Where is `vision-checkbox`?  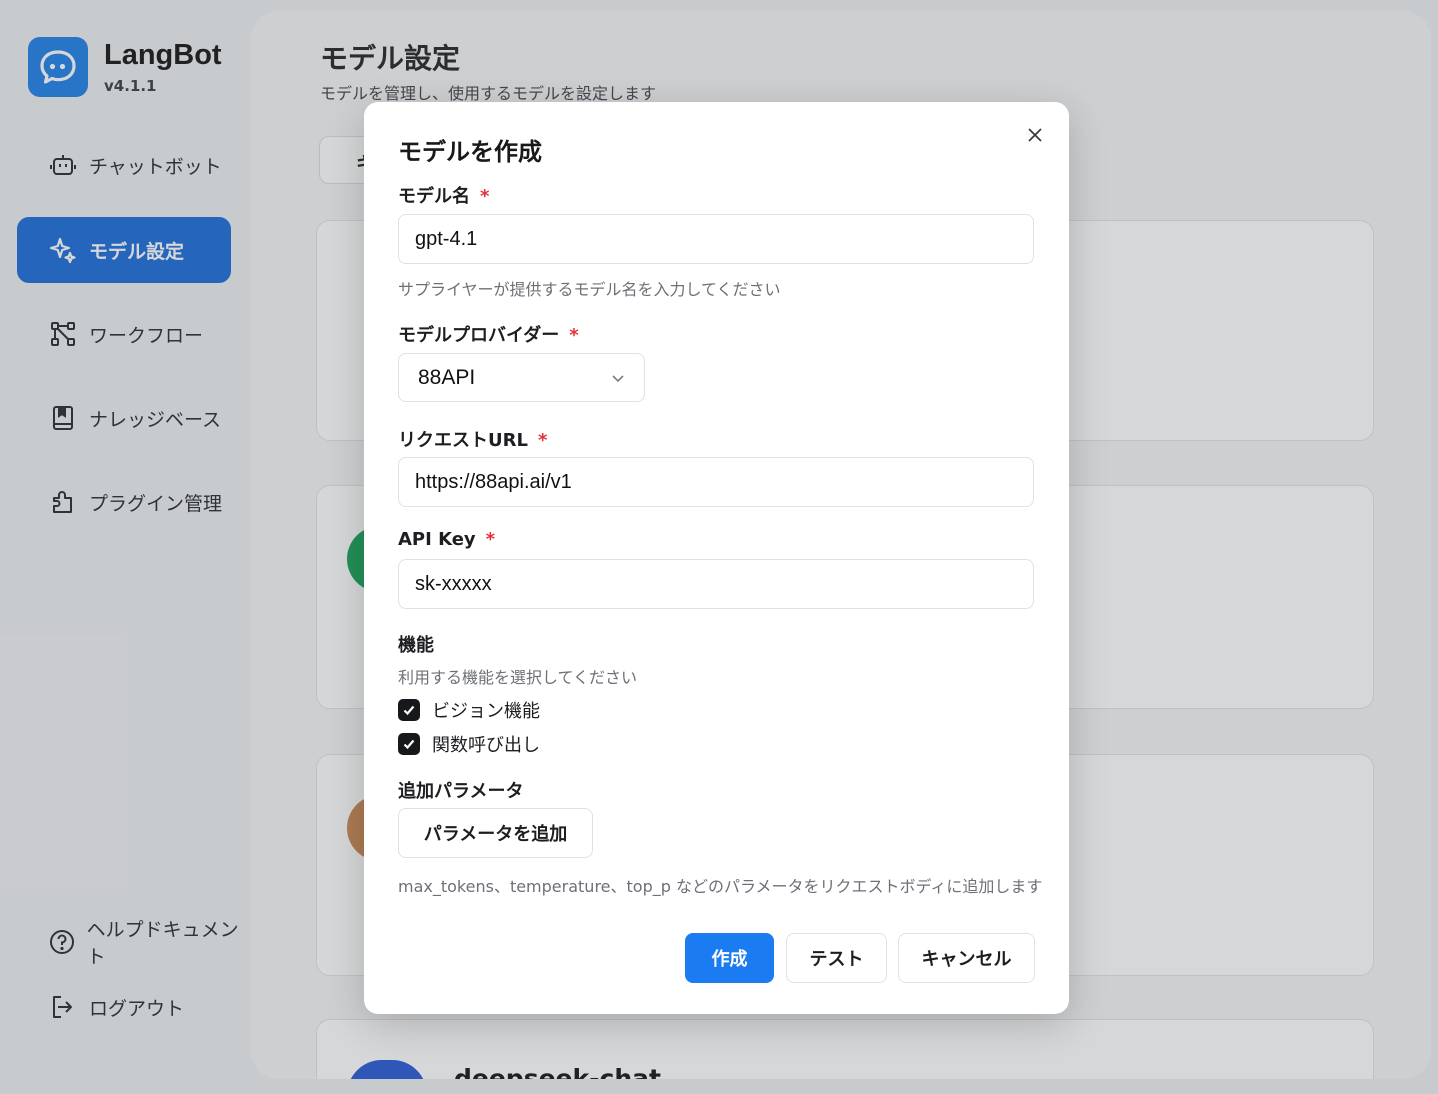
vision-checkbox is located at coordinates (409, 710).